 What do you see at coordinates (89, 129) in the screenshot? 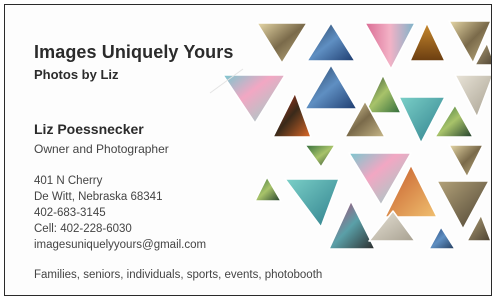
I see `person-name: Liz Poessnecker` at bounding box center [89, 129].